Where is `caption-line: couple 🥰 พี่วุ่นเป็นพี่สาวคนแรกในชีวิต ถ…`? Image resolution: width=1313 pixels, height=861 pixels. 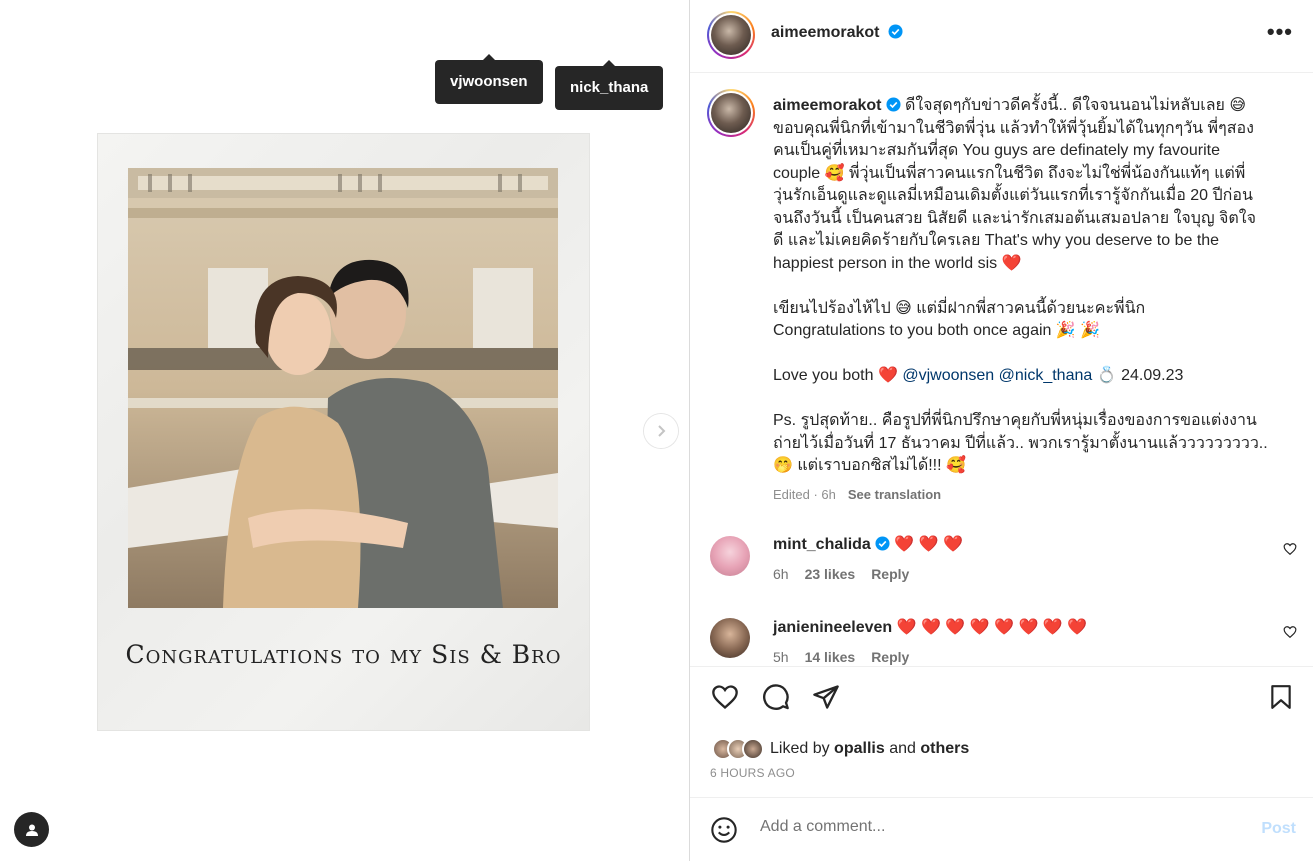
caption-line: couple 🥰 พี่วุ่นเป็นพี่สาวคนแรกในชีวิต ถ… is located at coordinates (1009, 173).